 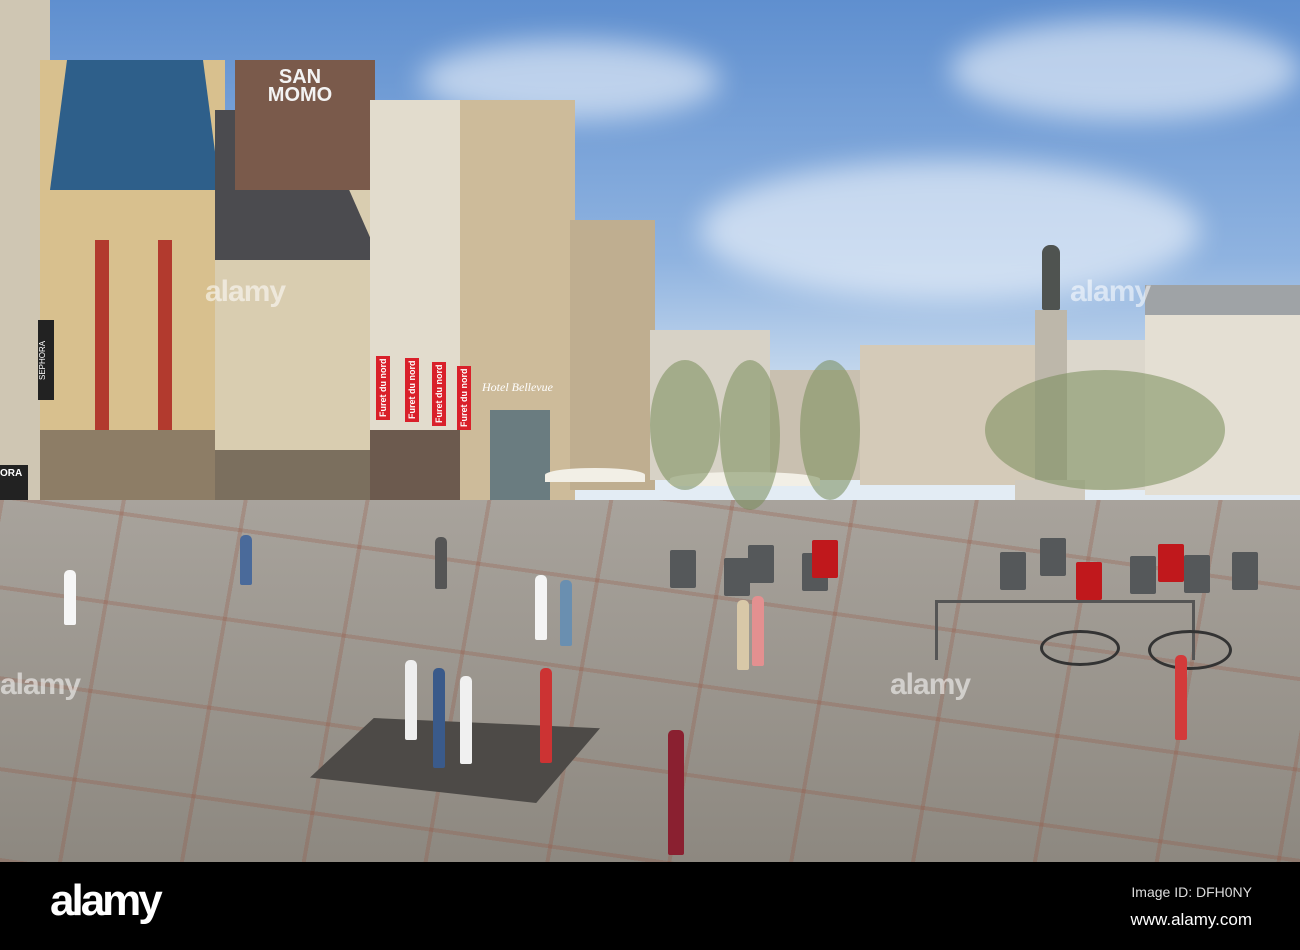 I want to click on roof, so click(x=1222, y=300).